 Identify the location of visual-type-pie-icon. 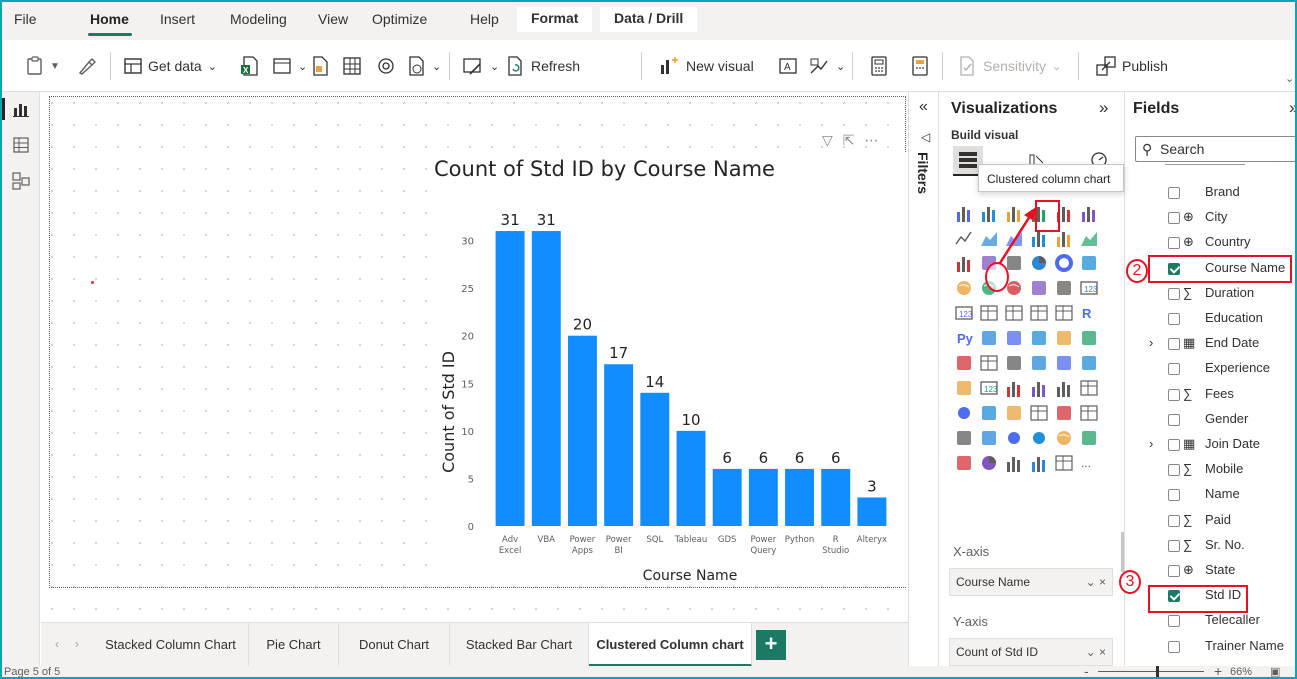
(989, 463).